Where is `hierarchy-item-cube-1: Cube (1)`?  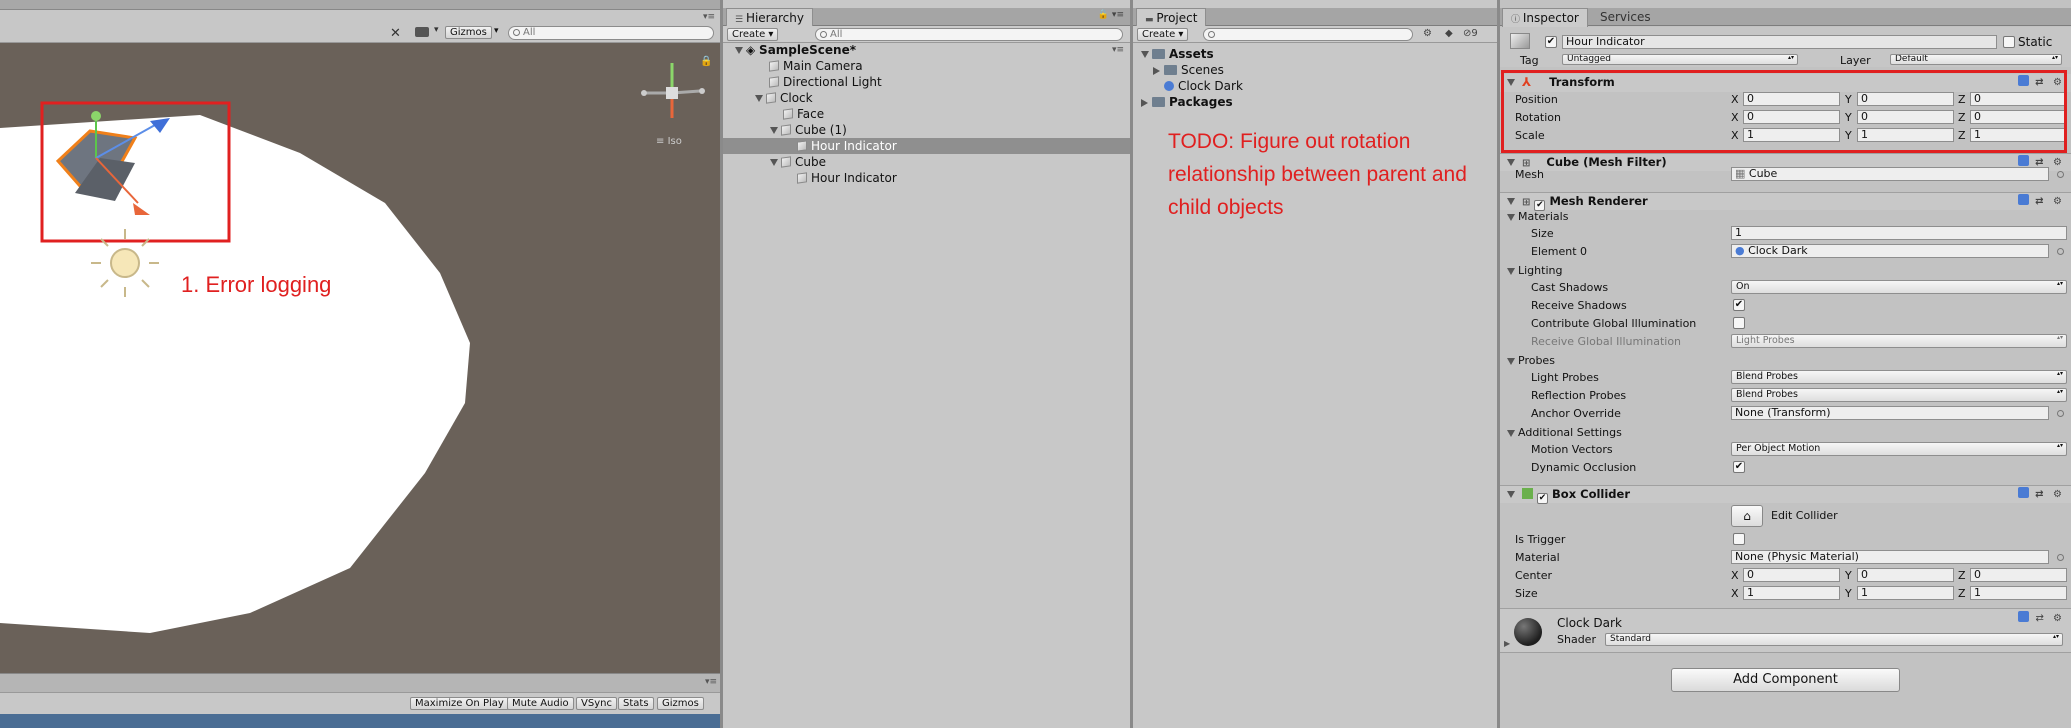 hierarchy-item-cube-1: Cube (1) is located at coordinates (926, 130).